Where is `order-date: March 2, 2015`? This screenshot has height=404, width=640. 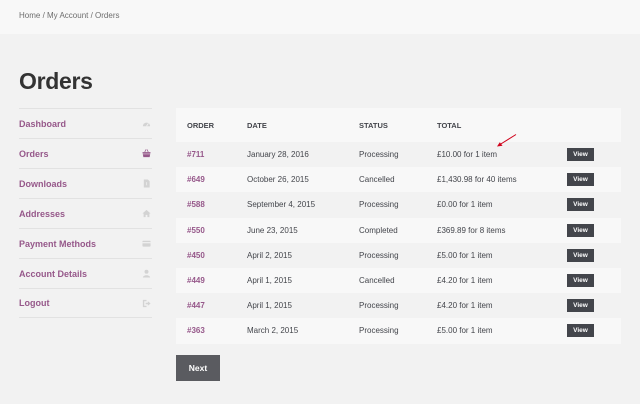
order-date: March 2, 2015 is located at coordinates (292, 331).